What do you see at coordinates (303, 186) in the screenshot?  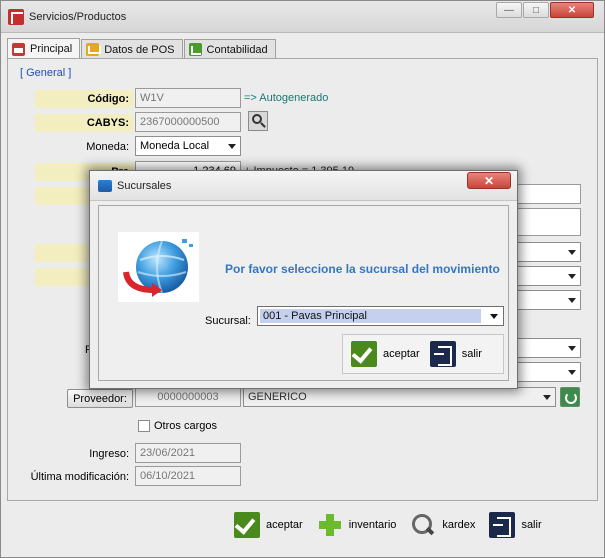 I see `dialog-title-bar: Sucursales ✕` at bounding box center [303, 186].